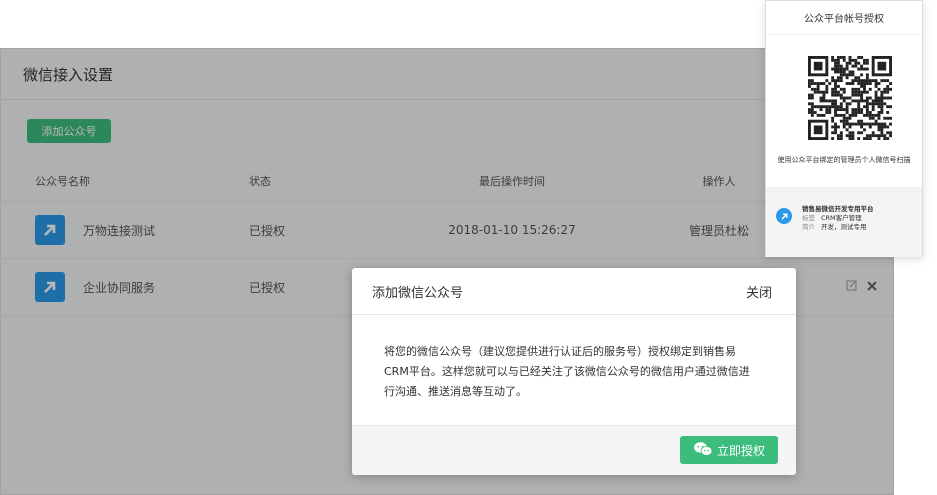 The image size is (937, 495). I want to click on app-name: 销售易微信开发专用平台, so click(838, 209).